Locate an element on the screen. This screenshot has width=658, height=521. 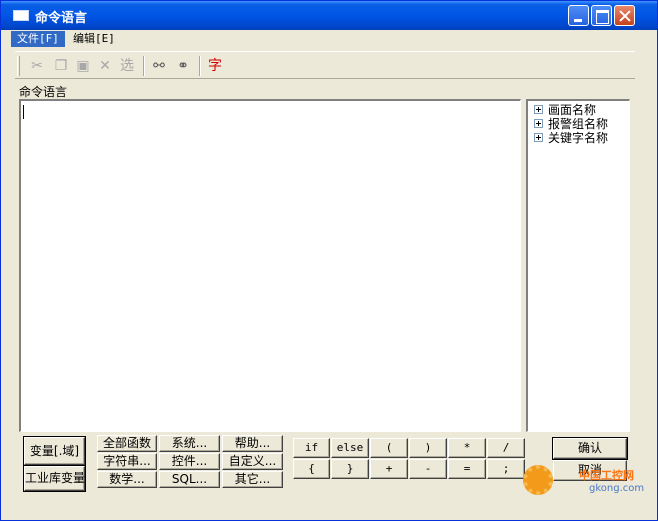
confirm-button: 确认 is located at coordinates (590, 448).